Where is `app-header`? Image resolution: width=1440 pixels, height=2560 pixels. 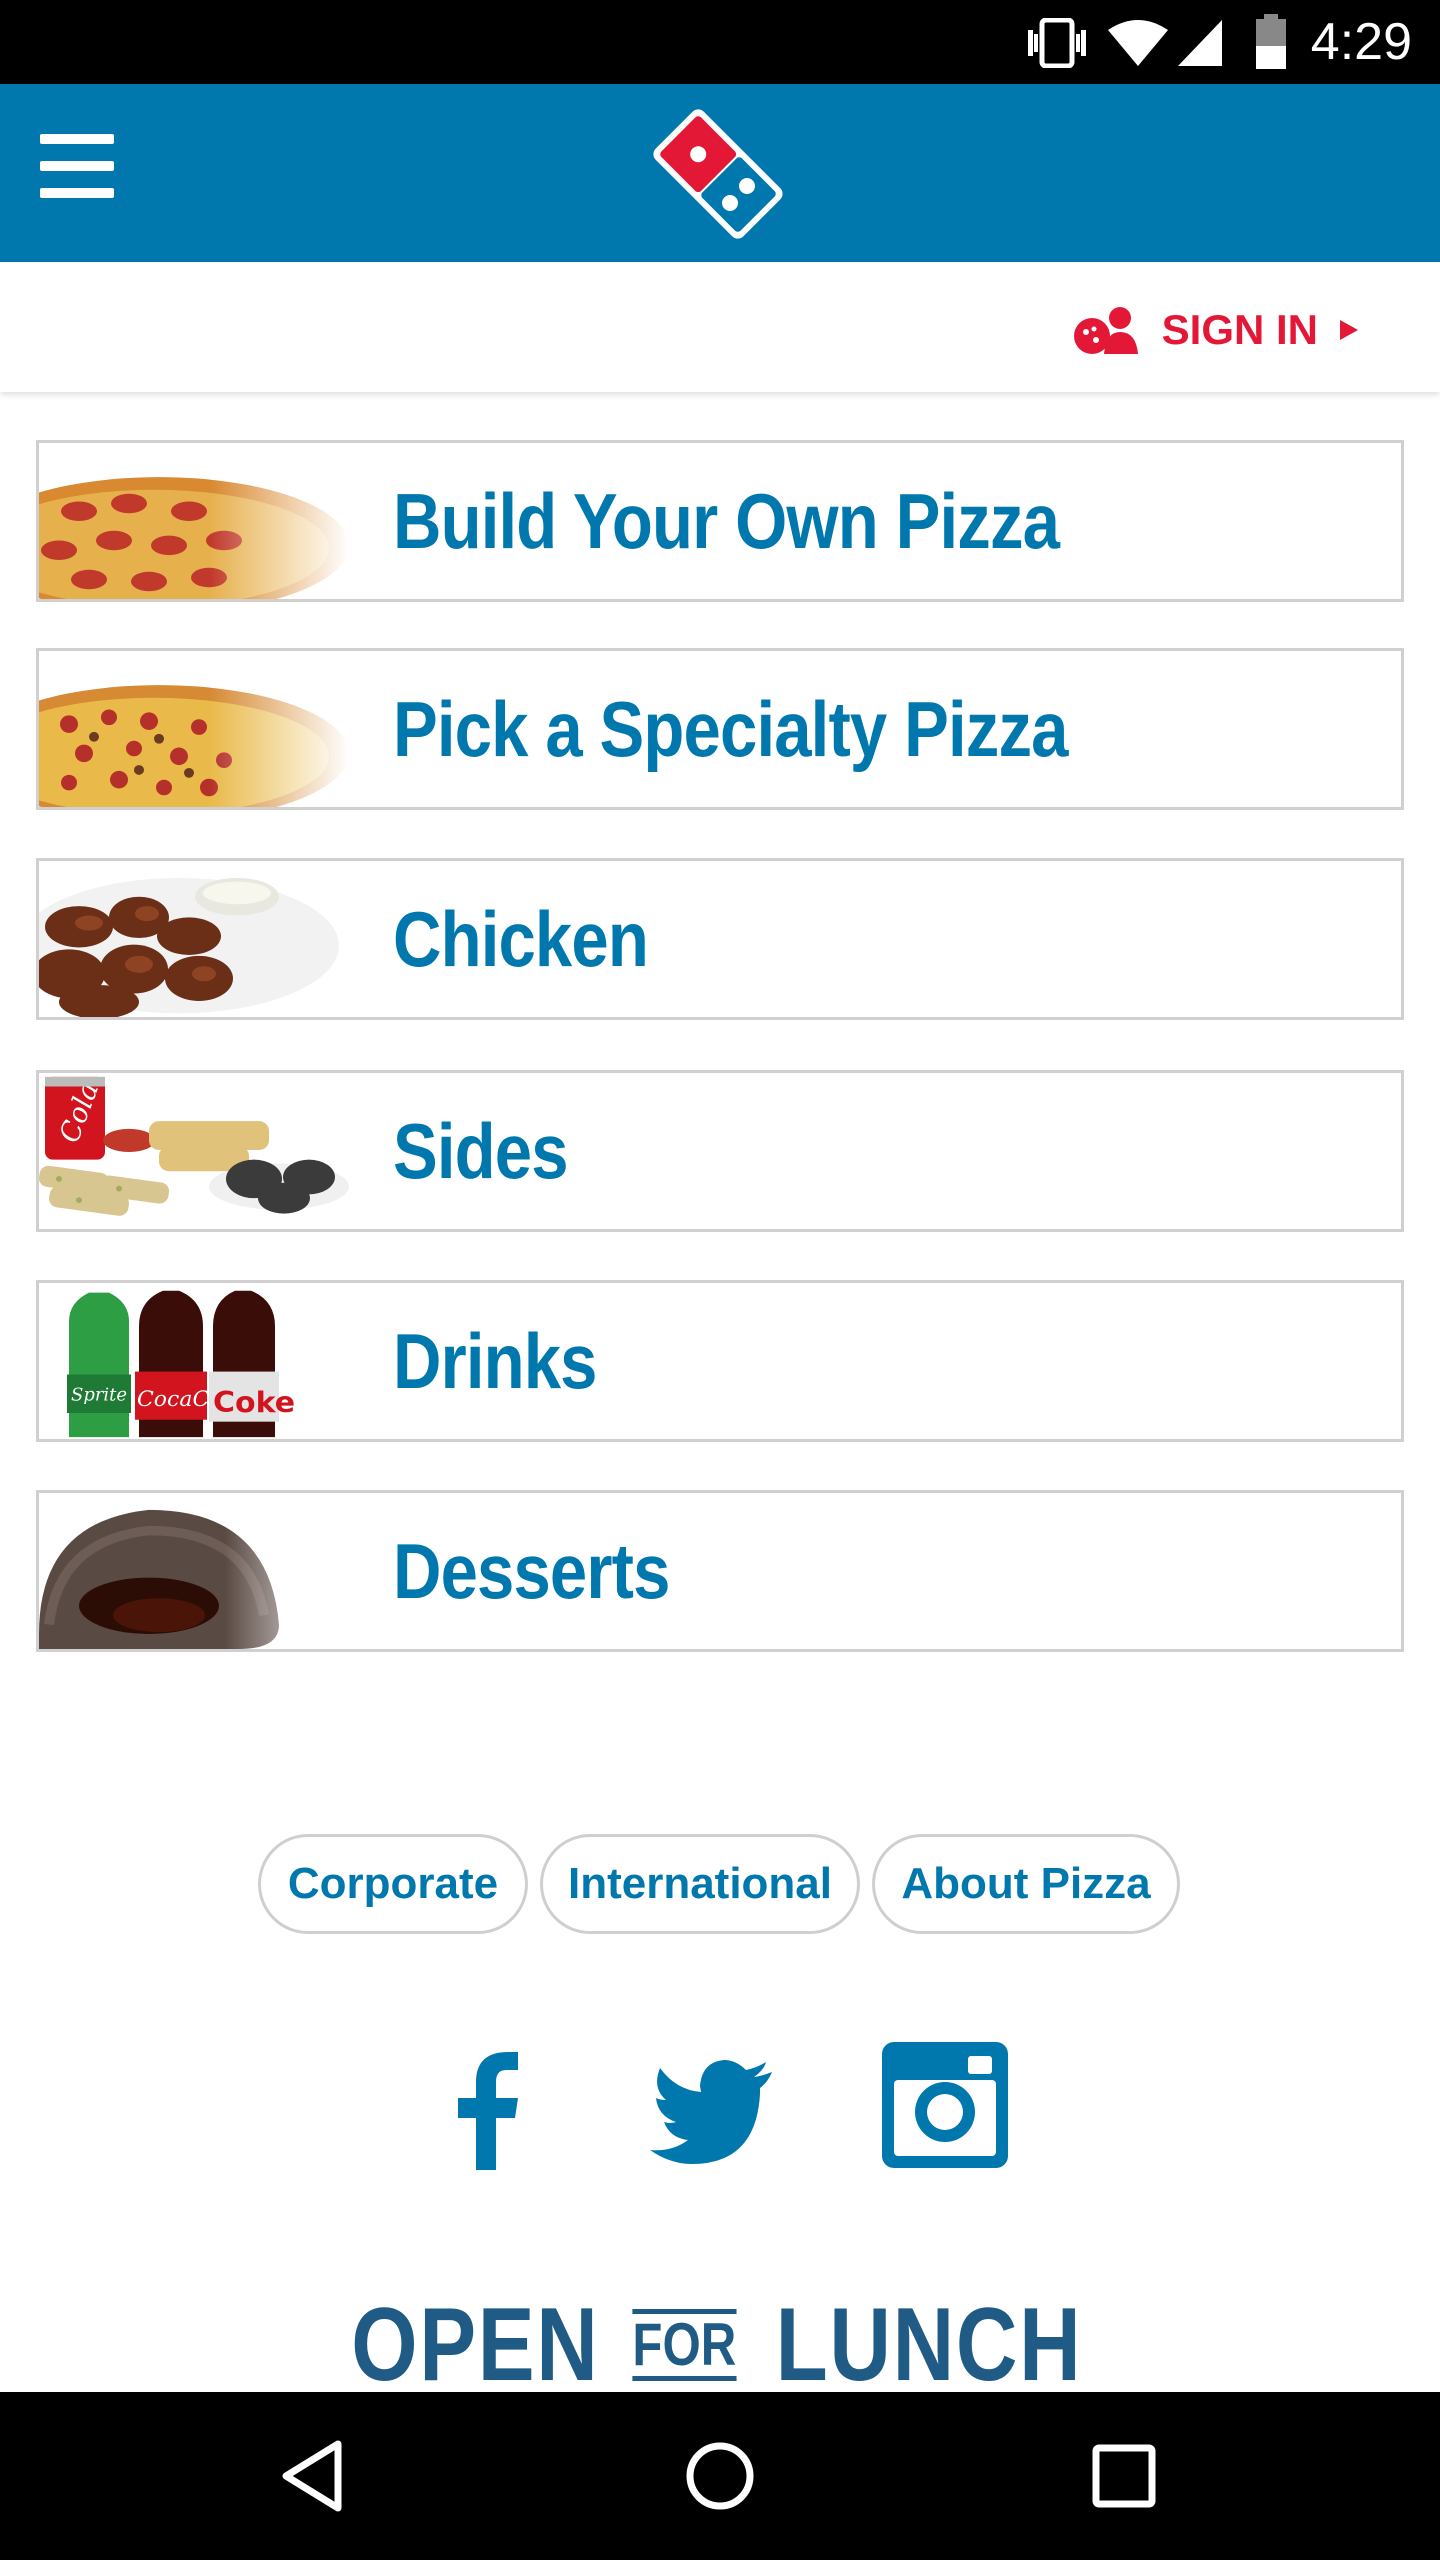
app-header is located at coordinates (720, 173).